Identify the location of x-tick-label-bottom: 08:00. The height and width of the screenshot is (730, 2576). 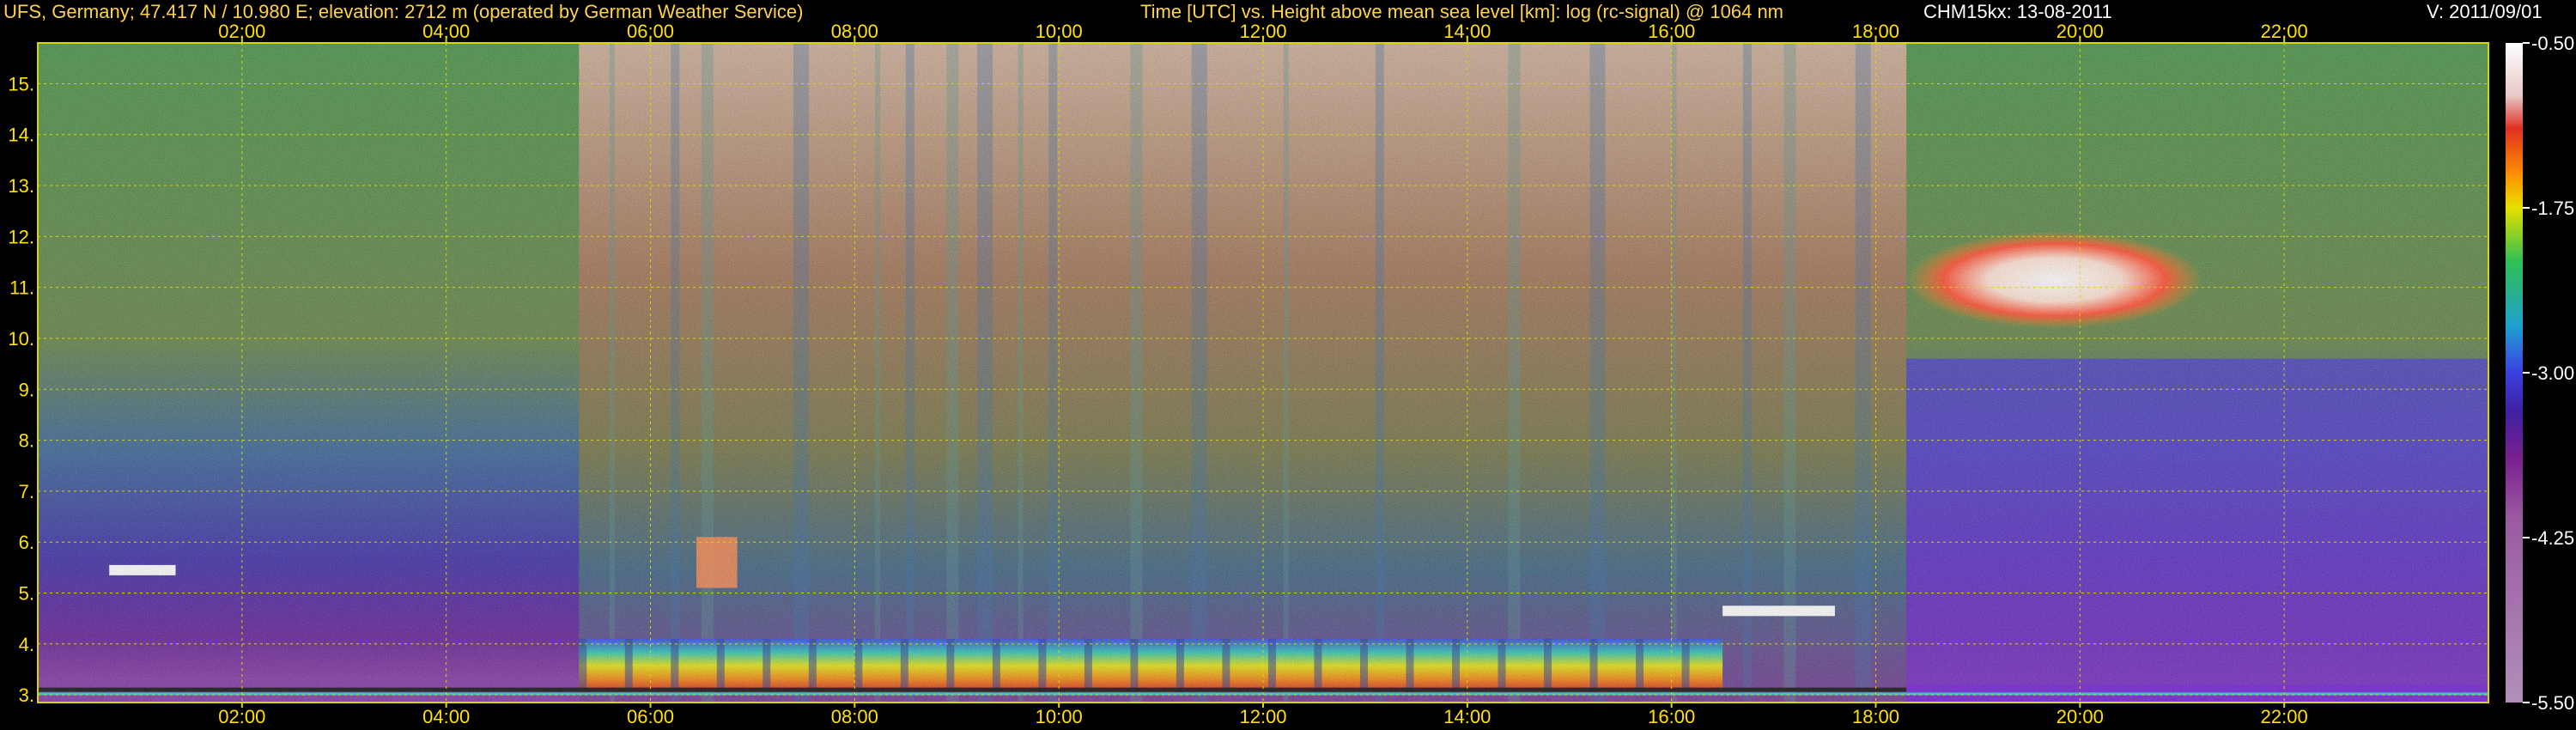
(854, 716).